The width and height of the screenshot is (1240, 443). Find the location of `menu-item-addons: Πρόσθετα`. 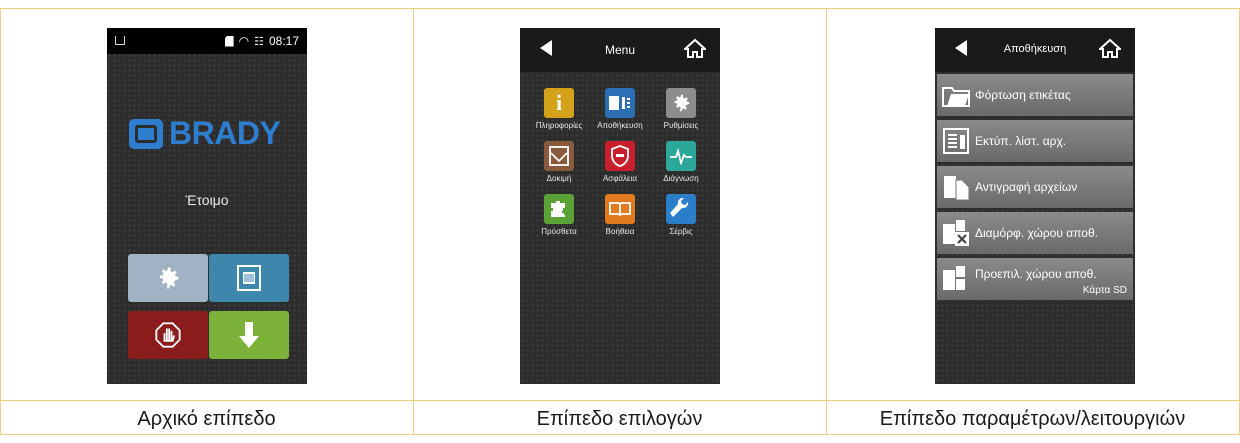

menu-item-addons: Πρόσθετα is located at coordinates (559, 215).